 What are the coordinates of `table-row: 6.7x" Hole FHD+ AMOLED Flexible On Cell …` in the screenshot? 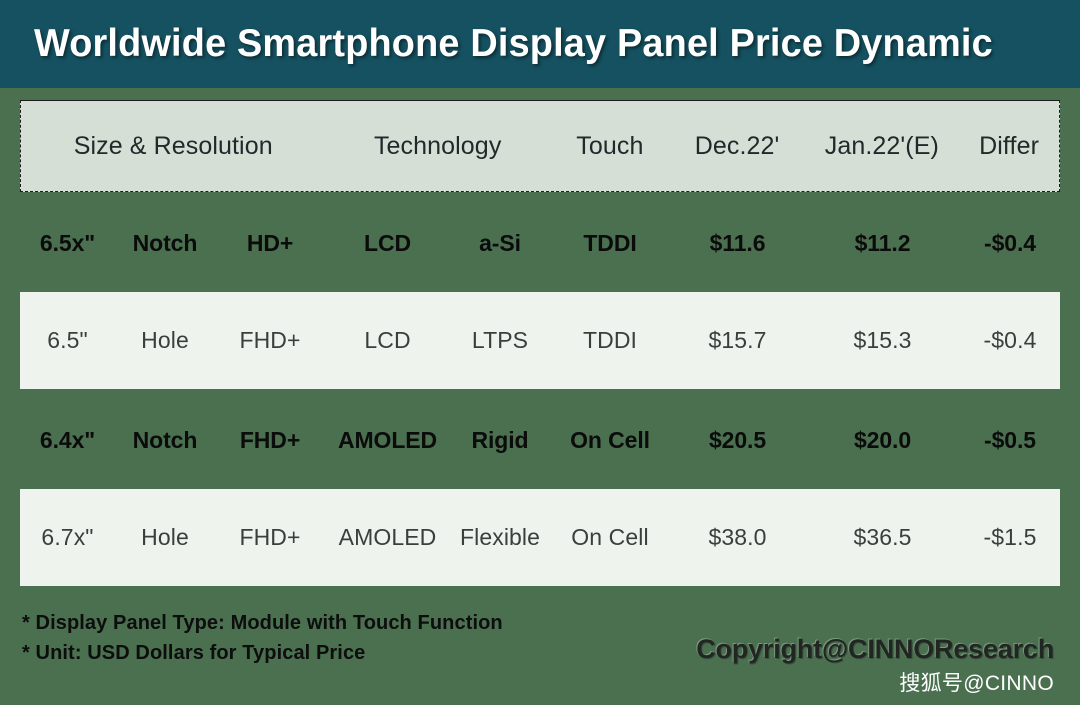 It's located at (540, 537).